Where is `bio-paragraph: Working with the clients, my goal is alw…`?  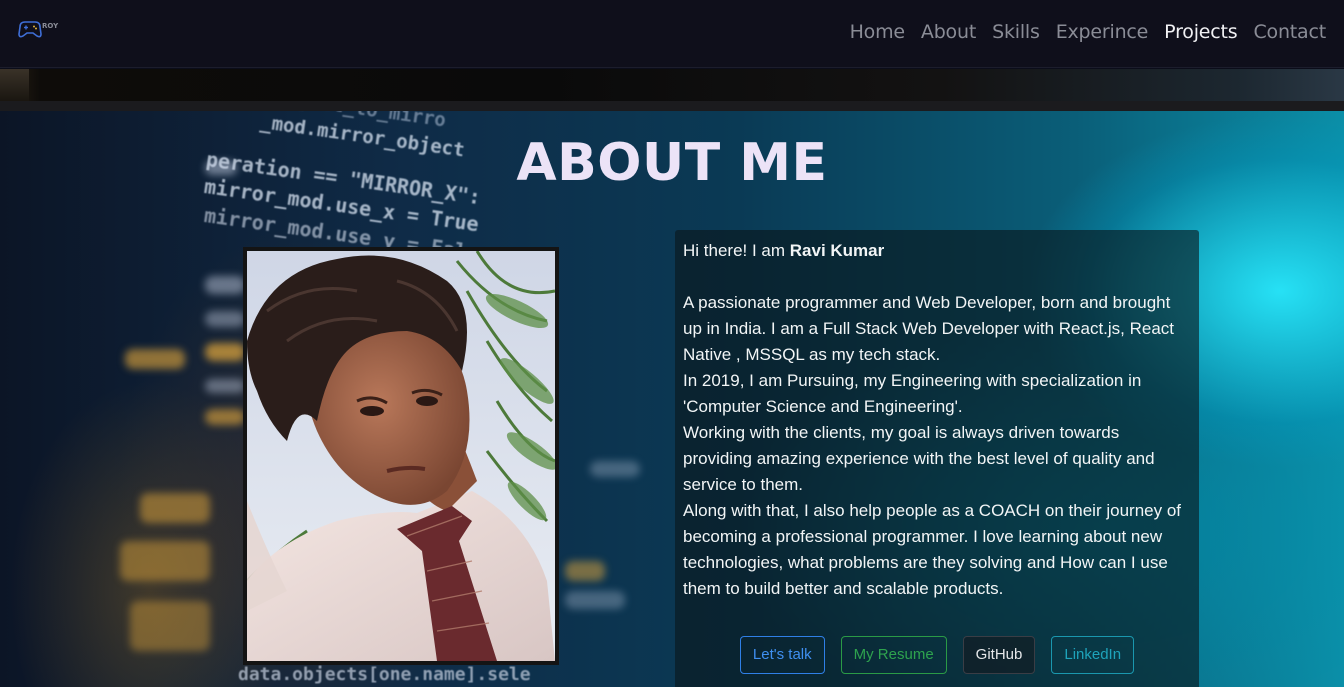
bio-paragraph: Working with the clients, my goal is alw… is located at coordinates (919, 458).